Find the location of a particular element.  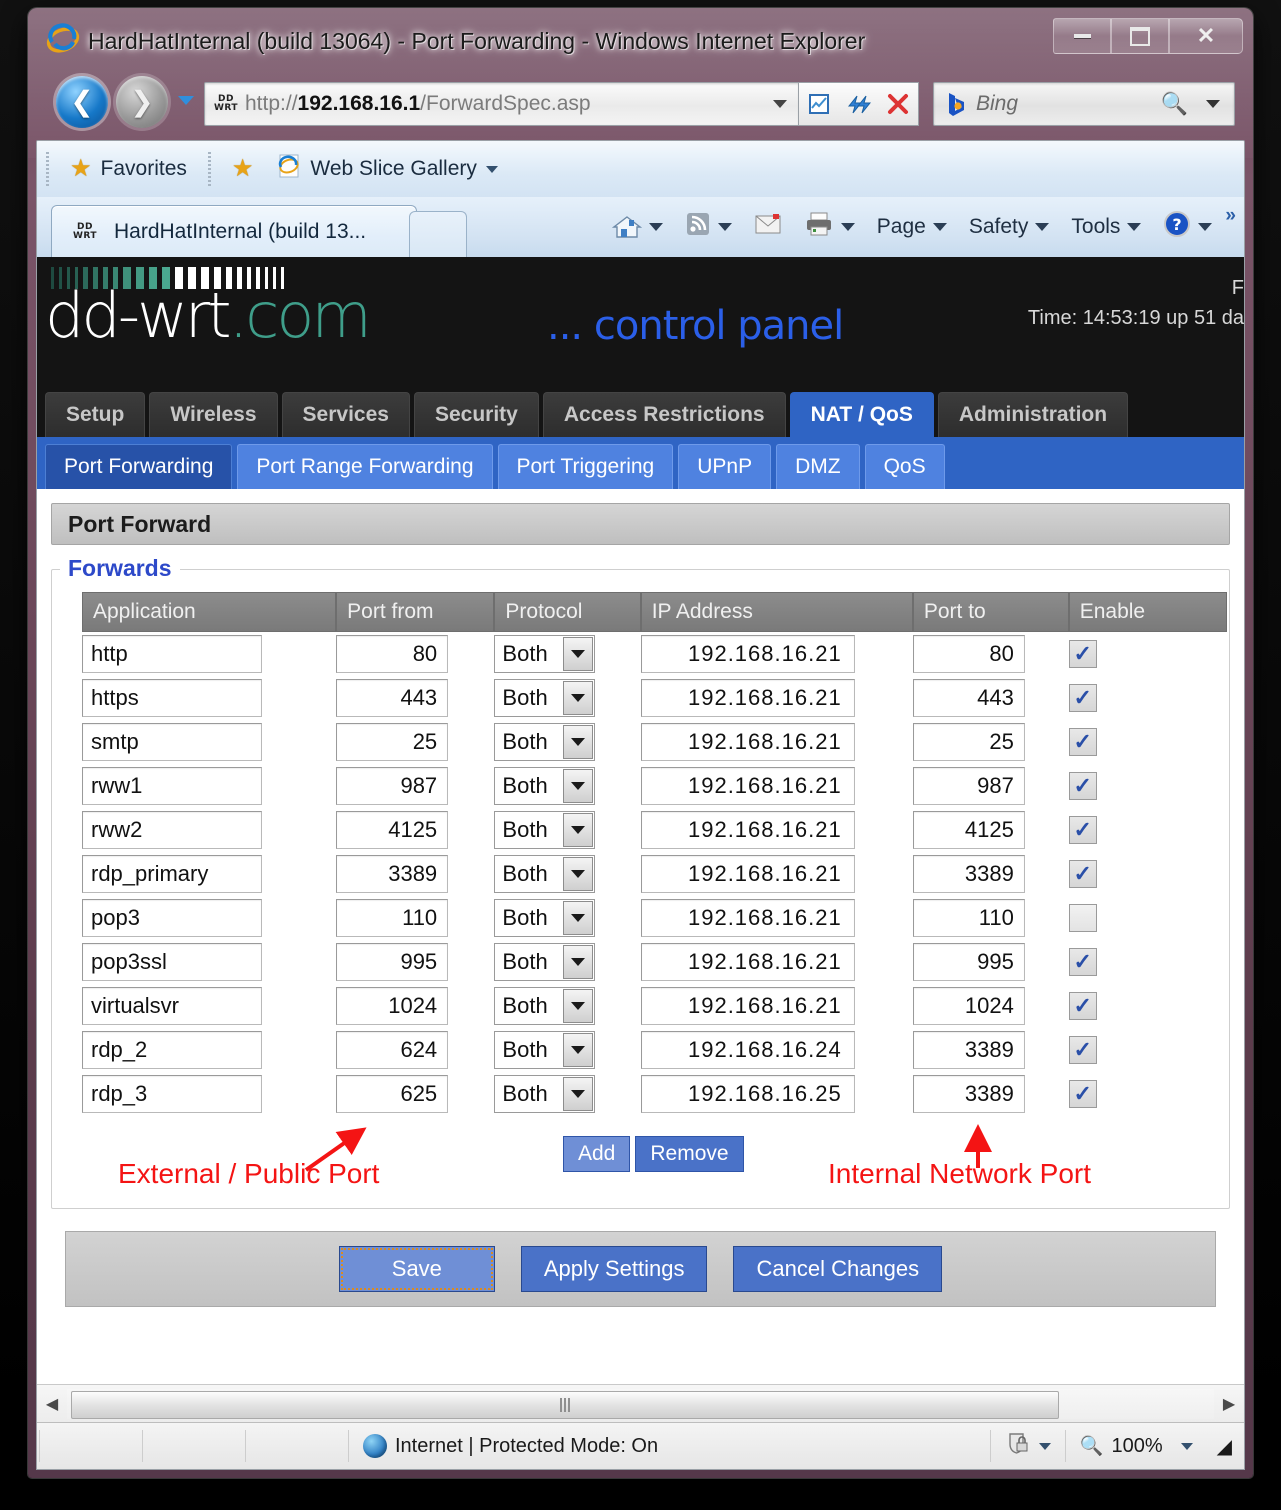

port-from-input: 1024 is located at coordinates (392, 1006).